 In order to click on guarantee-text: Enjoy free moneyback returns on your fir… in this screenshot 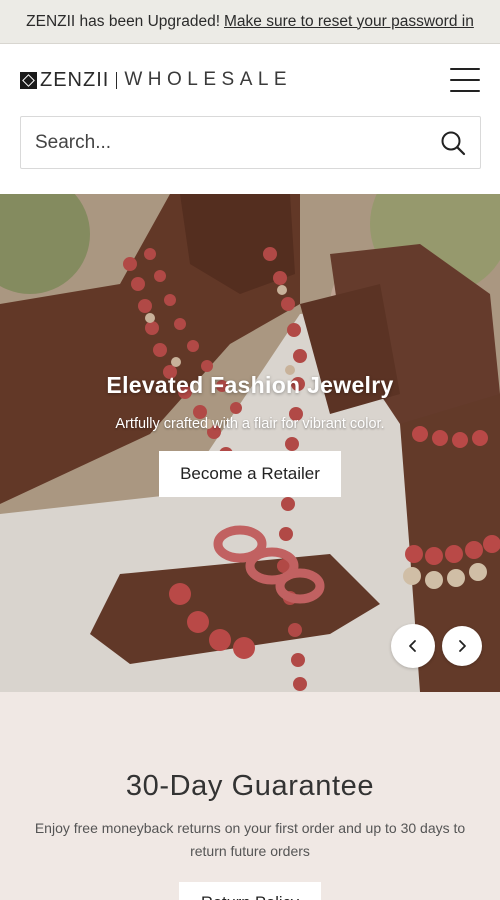, I will do `click(250, 839)`.